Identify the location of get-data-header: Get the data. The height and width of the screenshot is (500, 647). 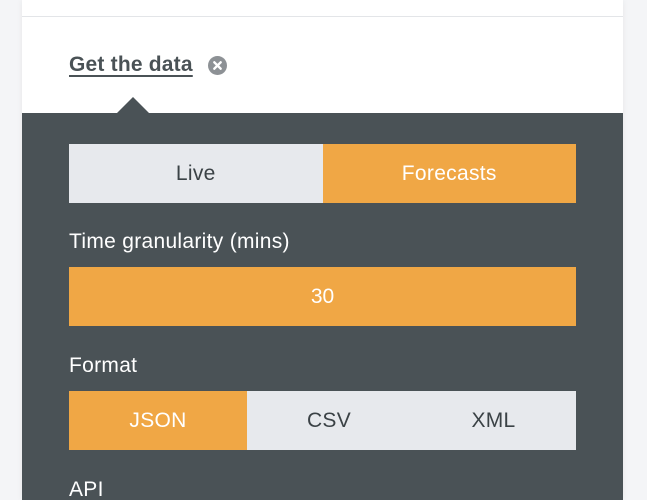
(148, 65).